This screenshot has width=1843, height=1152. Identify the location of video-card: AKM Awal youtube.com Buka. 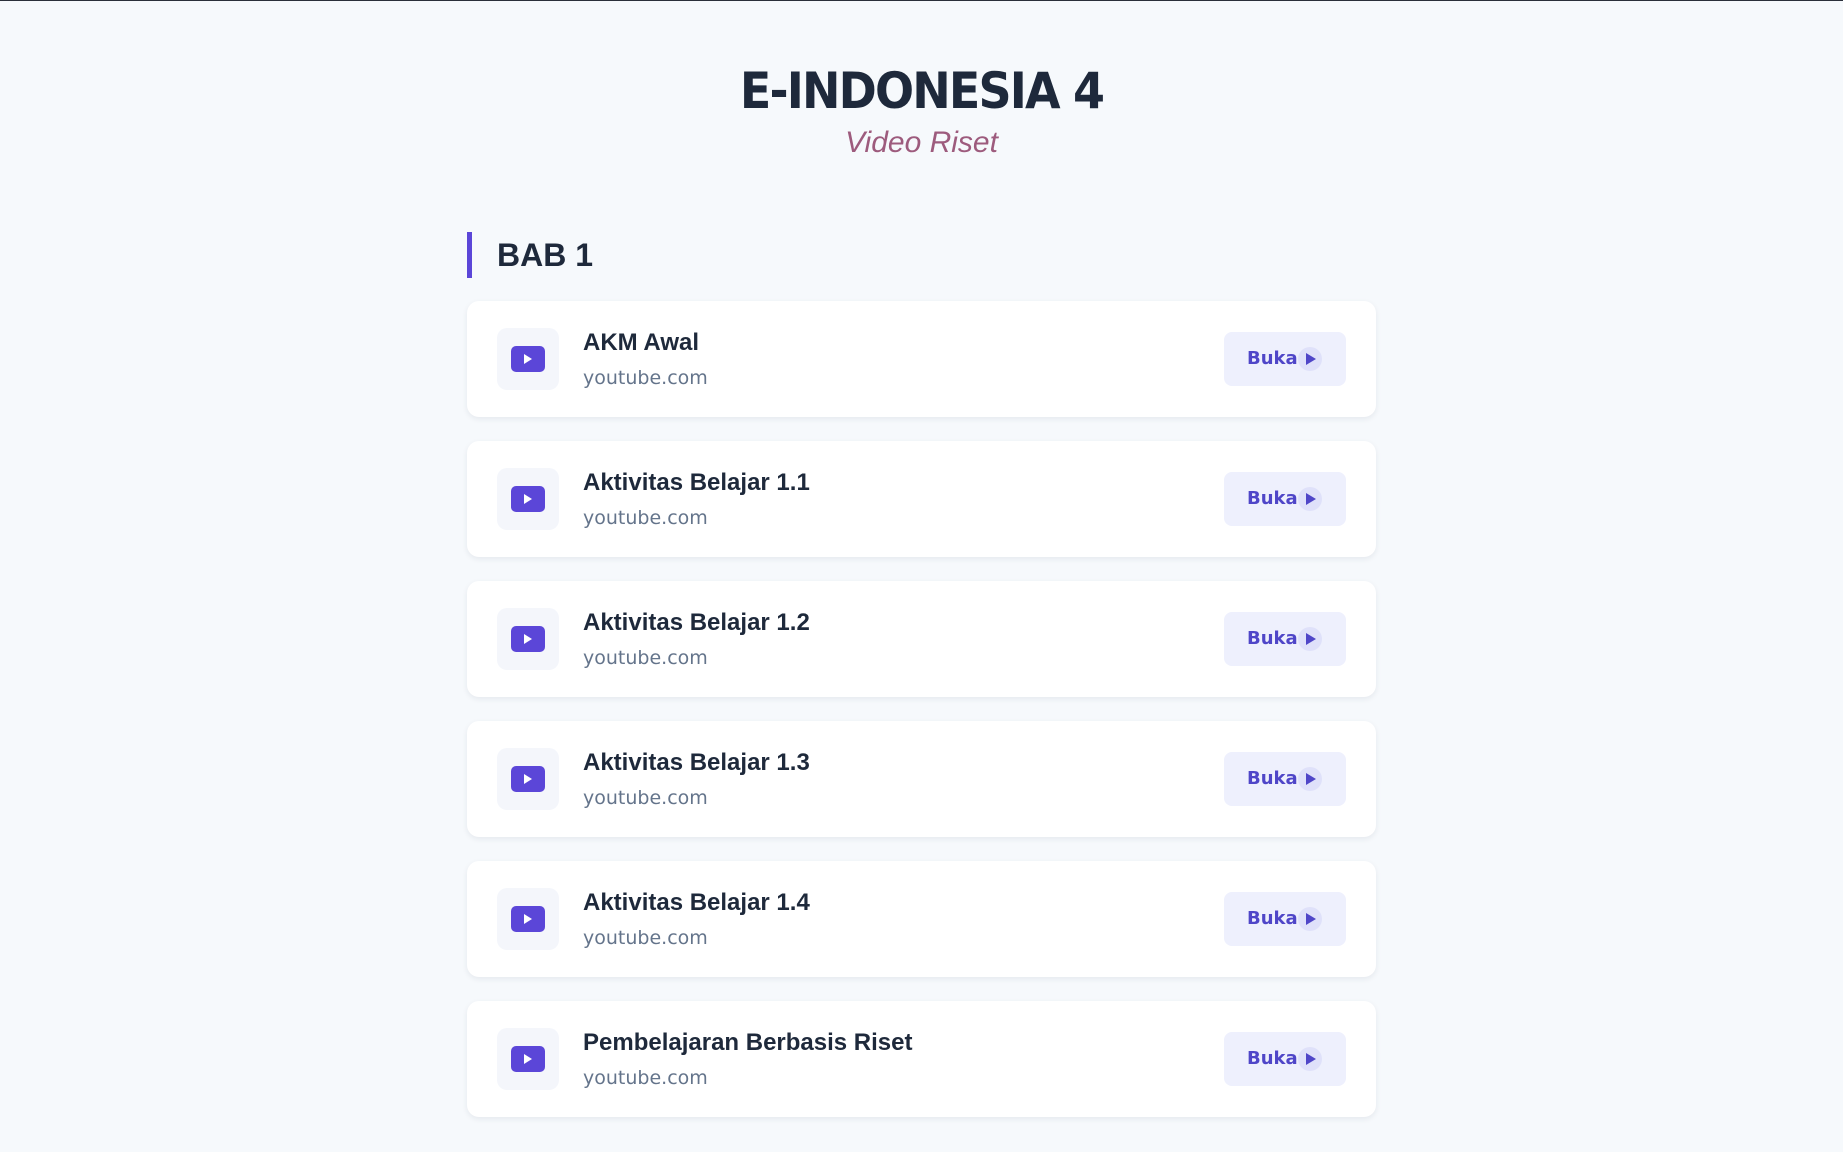
(921, 359).